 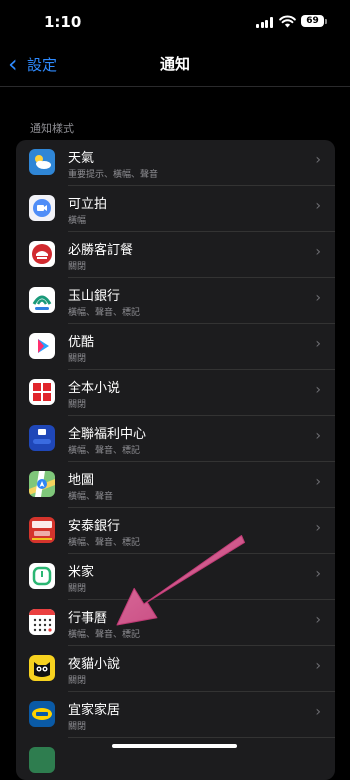 What do you see at coordinates (81, 480) in the screenshot?
I see `app-name: 地圖` at bounding box center [81, 480].